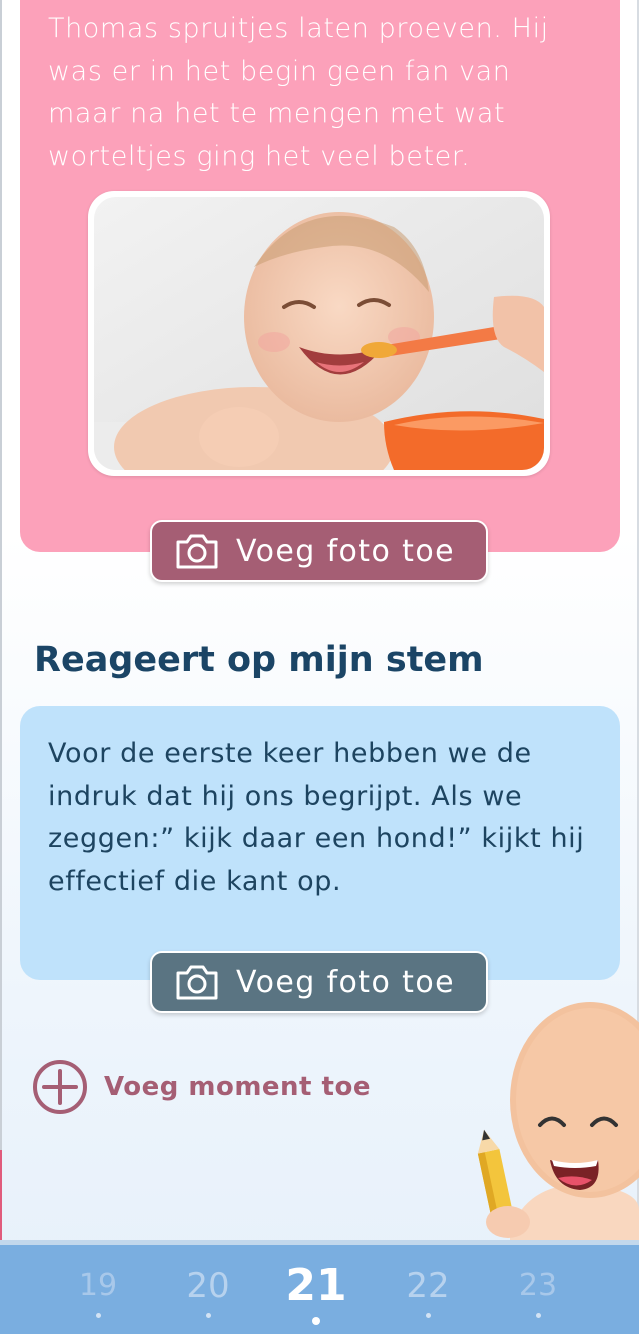 This screenshot has height=1334, width=639. What do you see at coordinates (237, 1087) in the screenshot?
I see `add-moment-label: Voeg moment toe` at bounding box center [237, 1087].